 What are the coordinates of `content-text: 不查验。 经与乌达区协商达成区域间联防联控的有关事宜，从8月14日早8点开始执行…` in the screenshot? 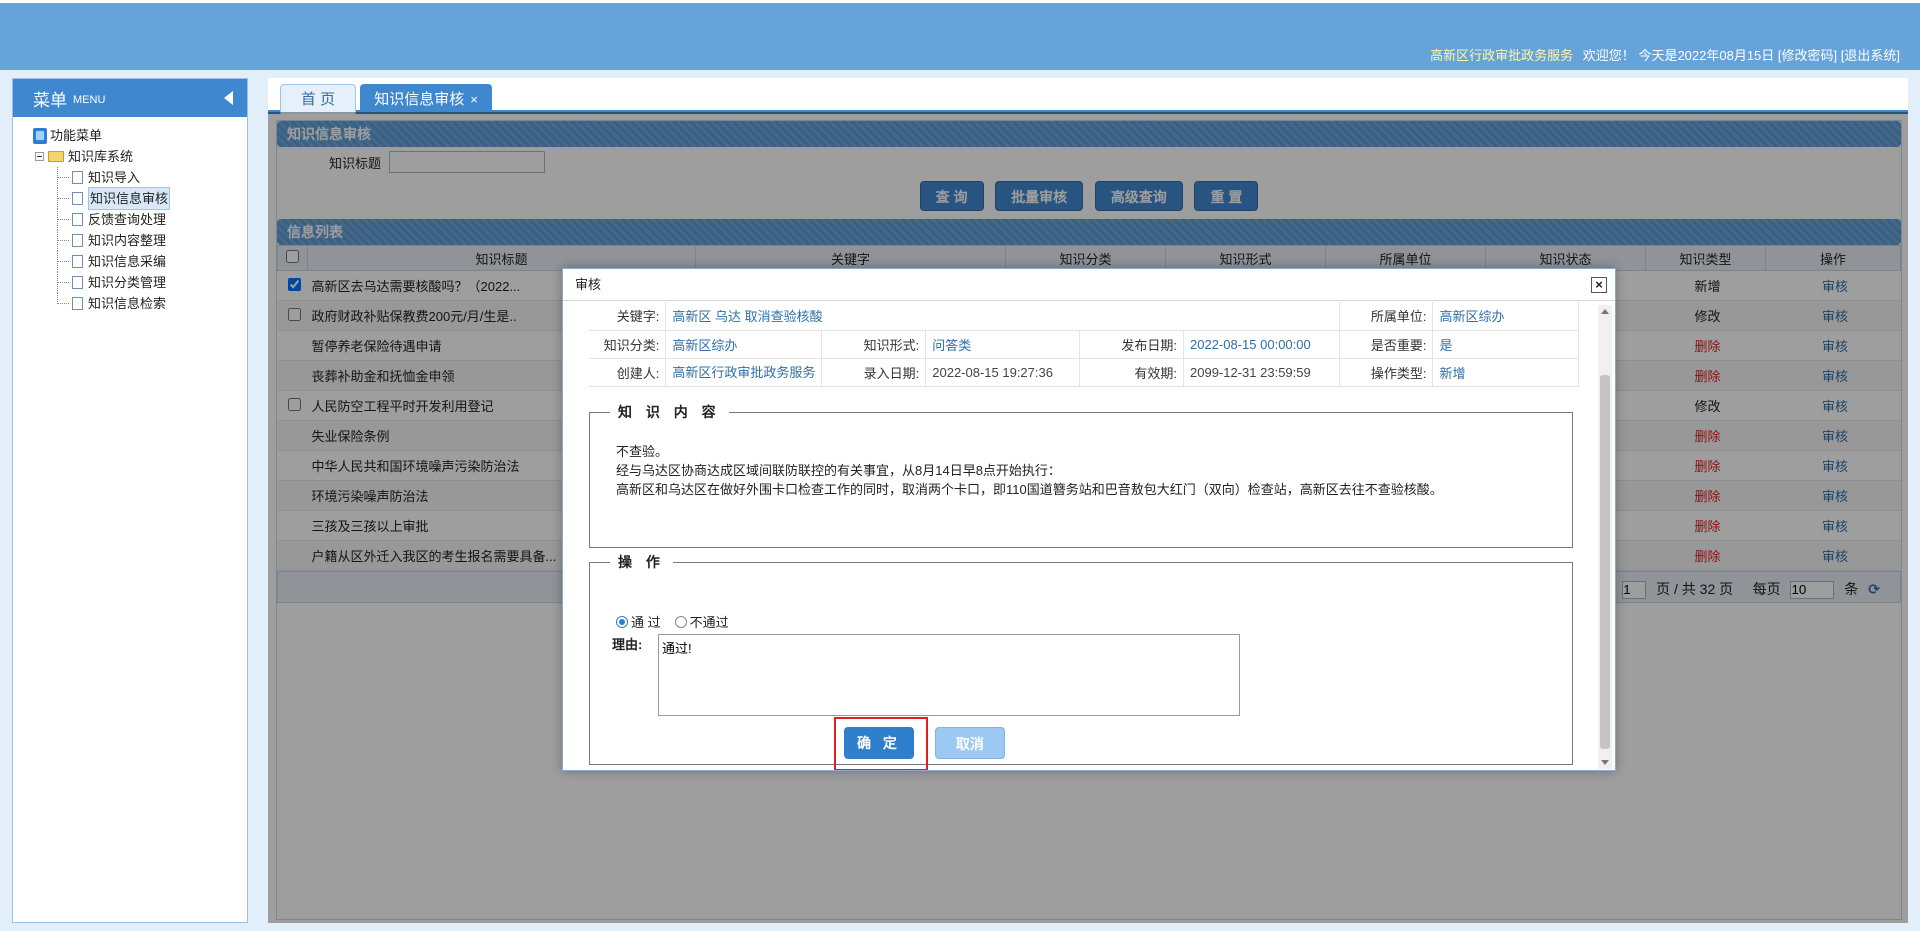 It's located at (1081, 460).